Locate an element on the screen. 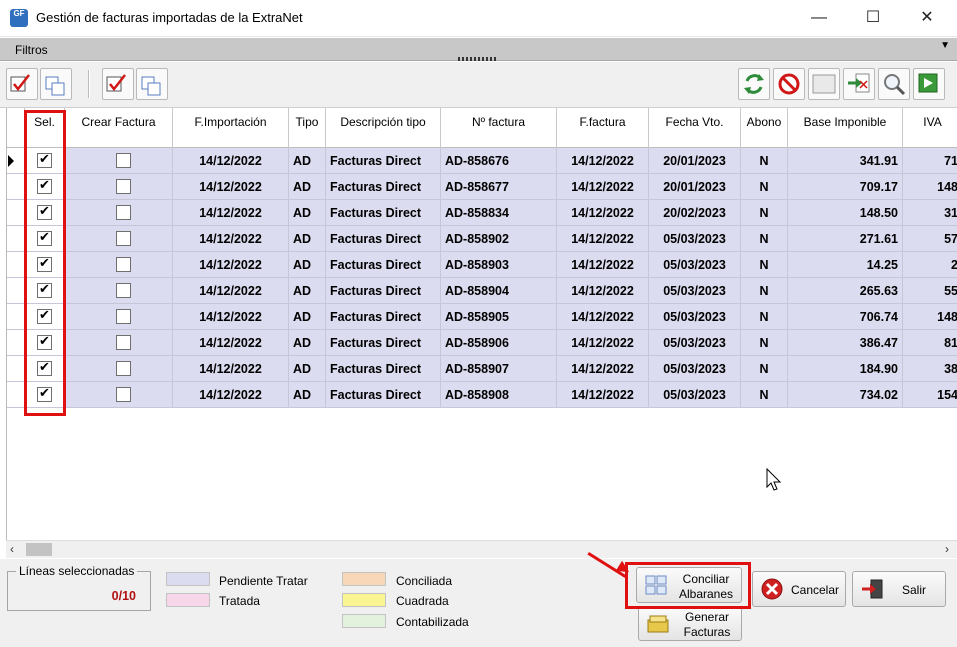  blank-button is located at coordinates (824, 84).